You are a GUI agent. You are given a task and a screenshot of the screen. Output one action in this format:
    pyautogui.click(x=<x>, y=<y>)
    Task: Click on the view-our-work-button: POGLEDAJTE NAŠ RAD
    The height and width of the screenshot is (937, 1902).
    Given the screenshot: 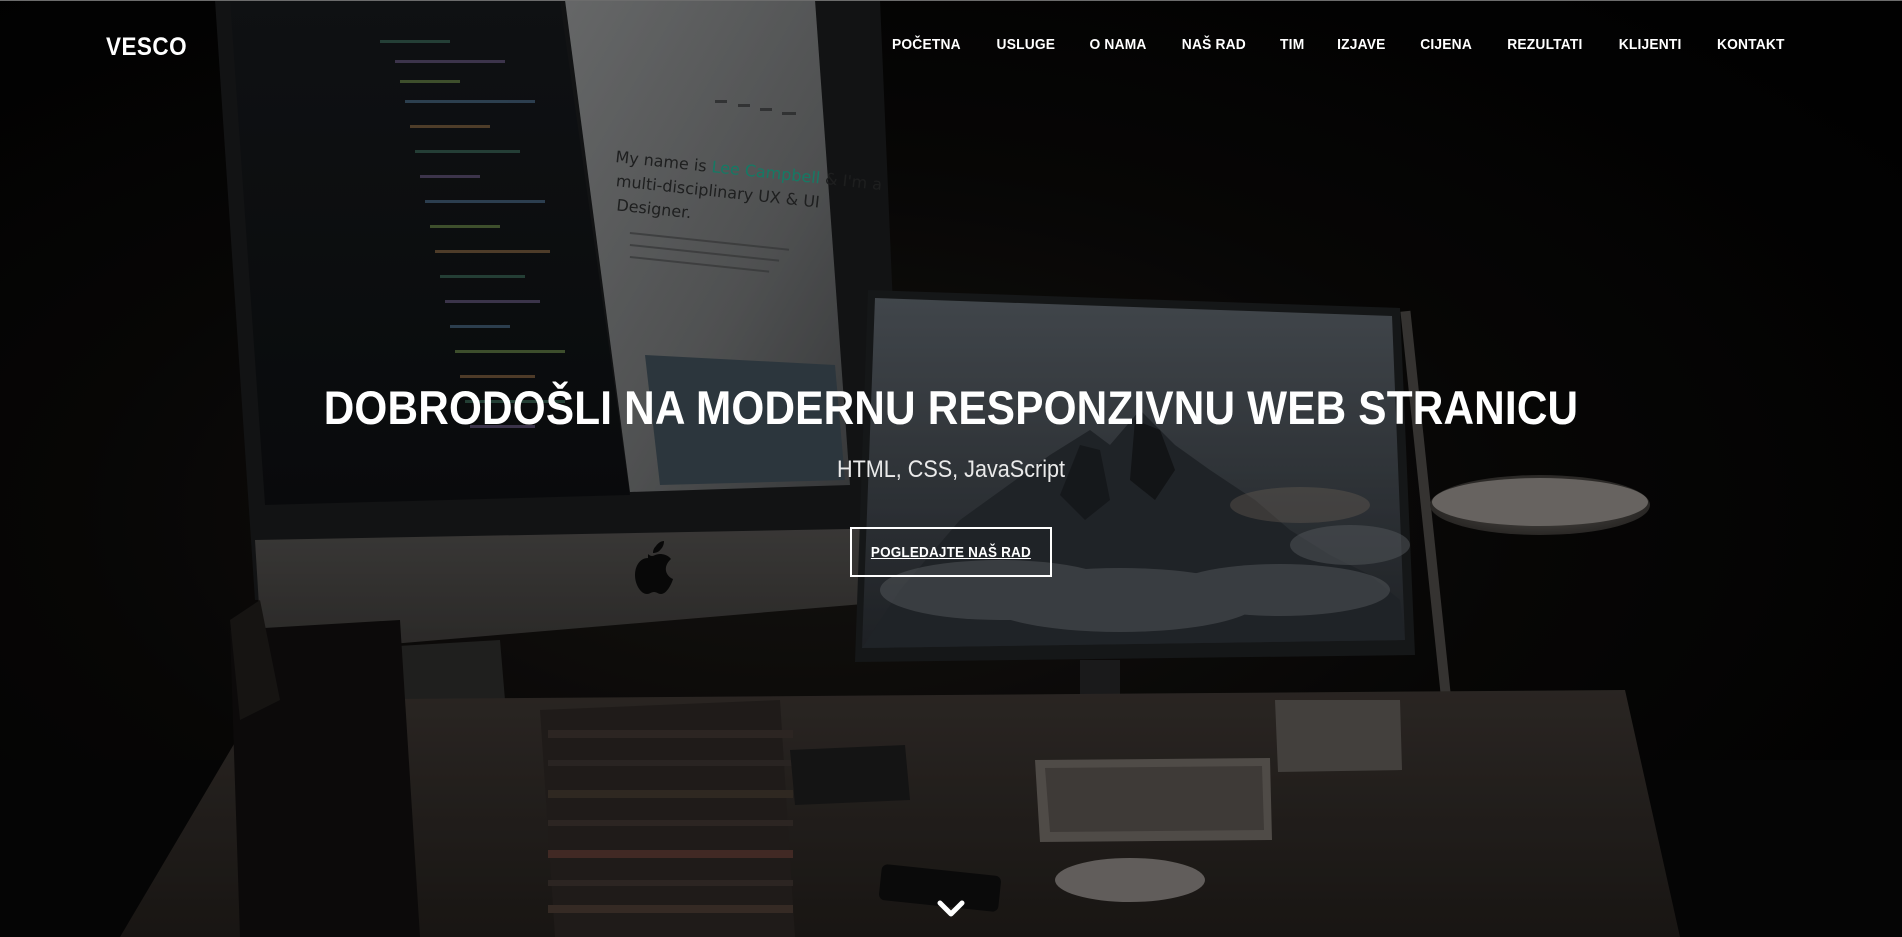 What is the action you would take?
    pyautogui.click(x=951, y=552)
    